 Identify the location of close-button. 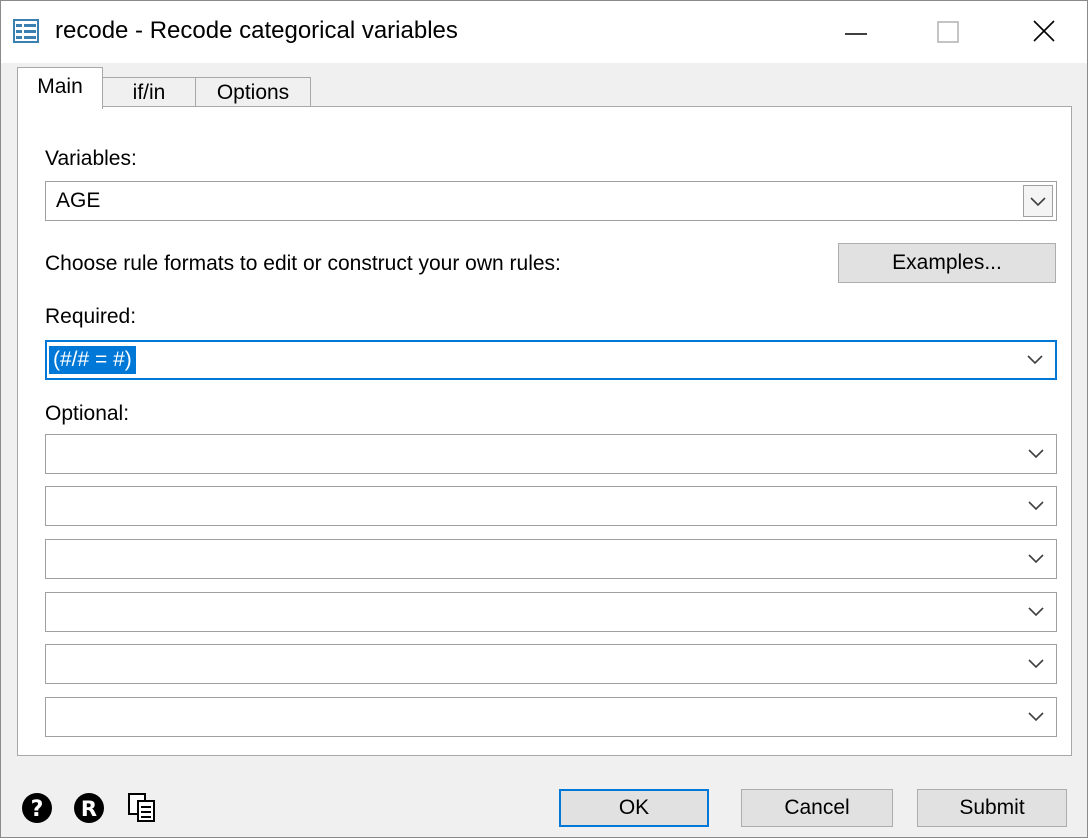
(1039, 32).